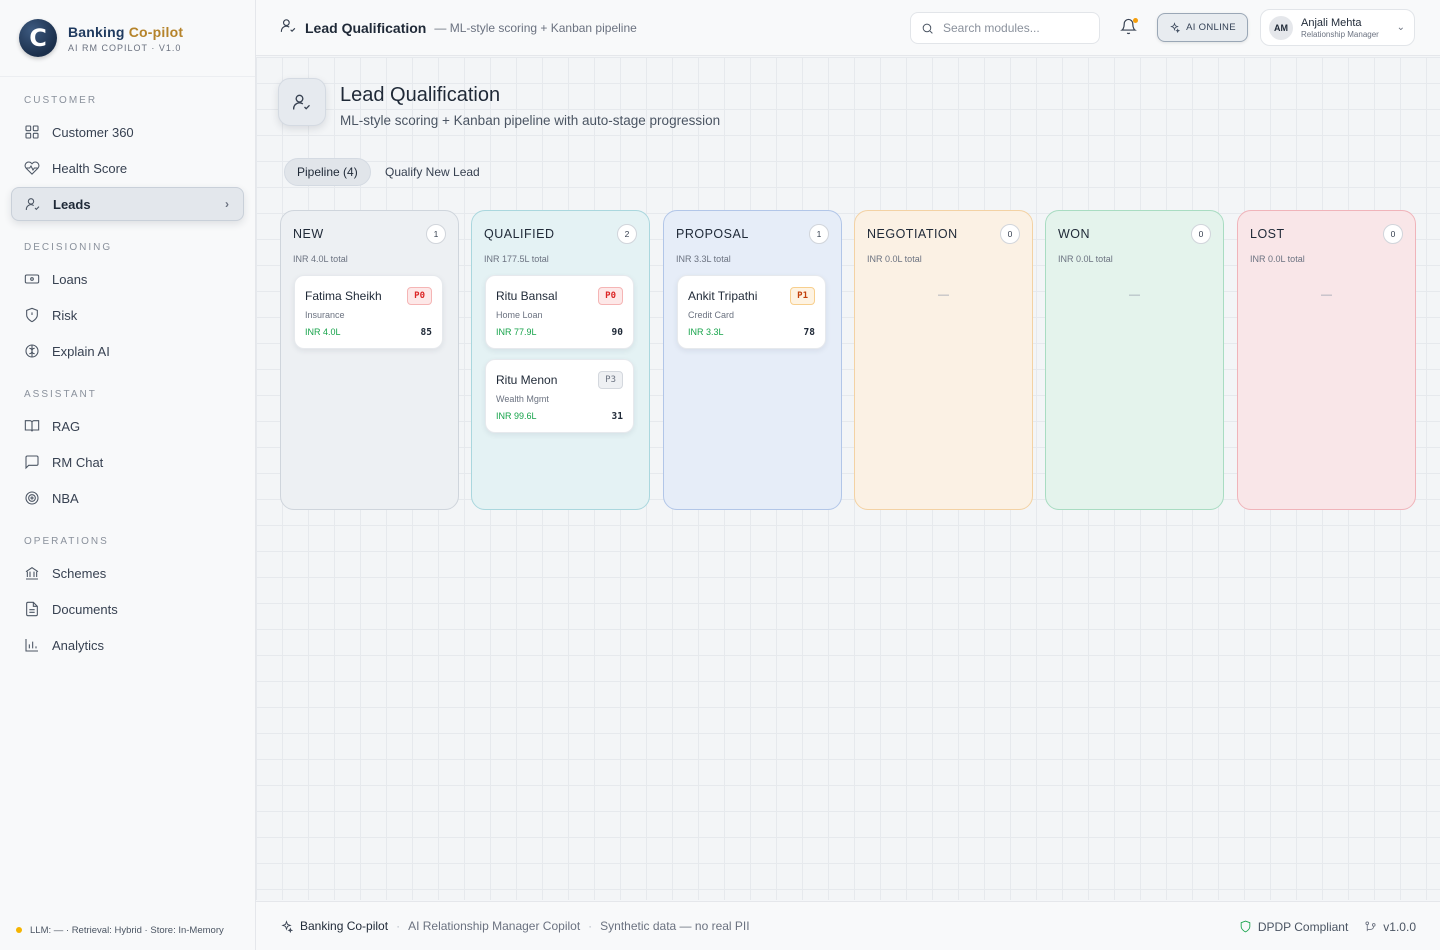 Image resolution: width=1440 pixels, height=950 pixels. What do you see at coordinates (527, 296) in the screenshot?
I see `lead-name: Ritu Bansal` at bounding box center [527, 296].